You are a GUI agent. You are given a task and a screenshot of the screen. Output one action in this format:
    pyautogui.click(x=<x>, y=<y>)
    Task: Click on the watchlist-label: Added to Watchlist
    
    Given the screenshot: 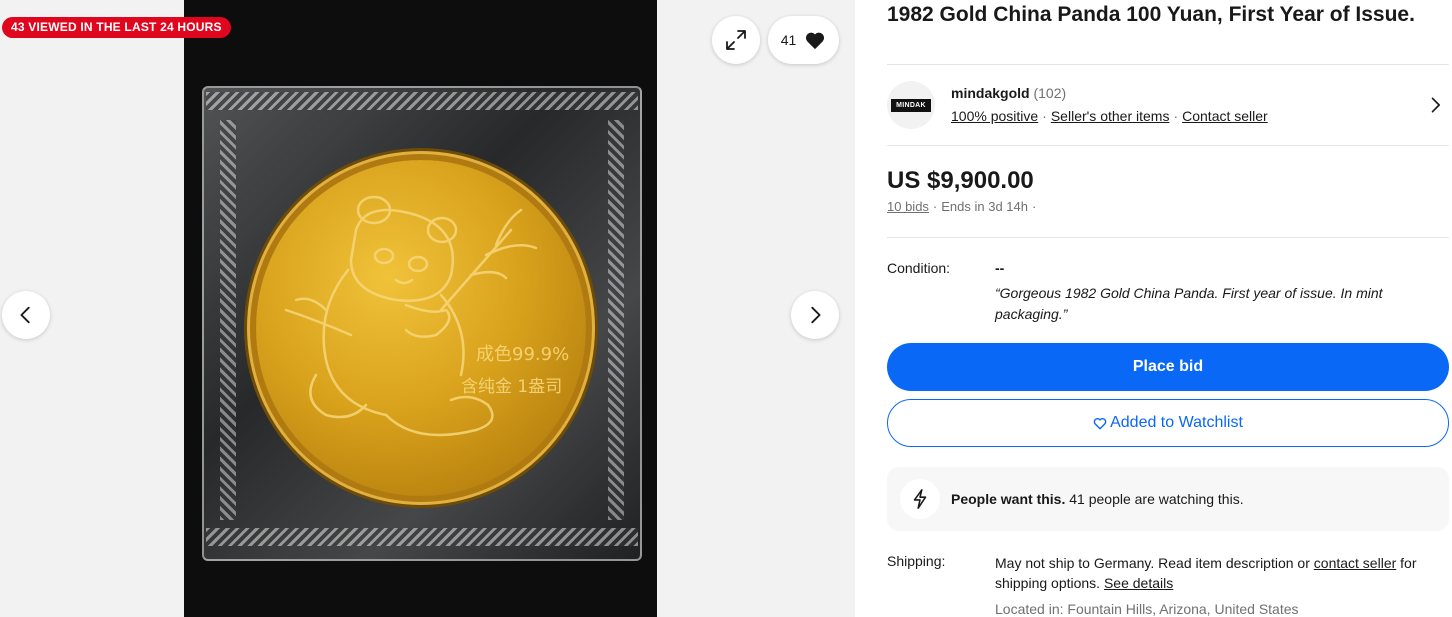 What is the action you would take?
    pyautogui.click(x=1176, y=422)
    